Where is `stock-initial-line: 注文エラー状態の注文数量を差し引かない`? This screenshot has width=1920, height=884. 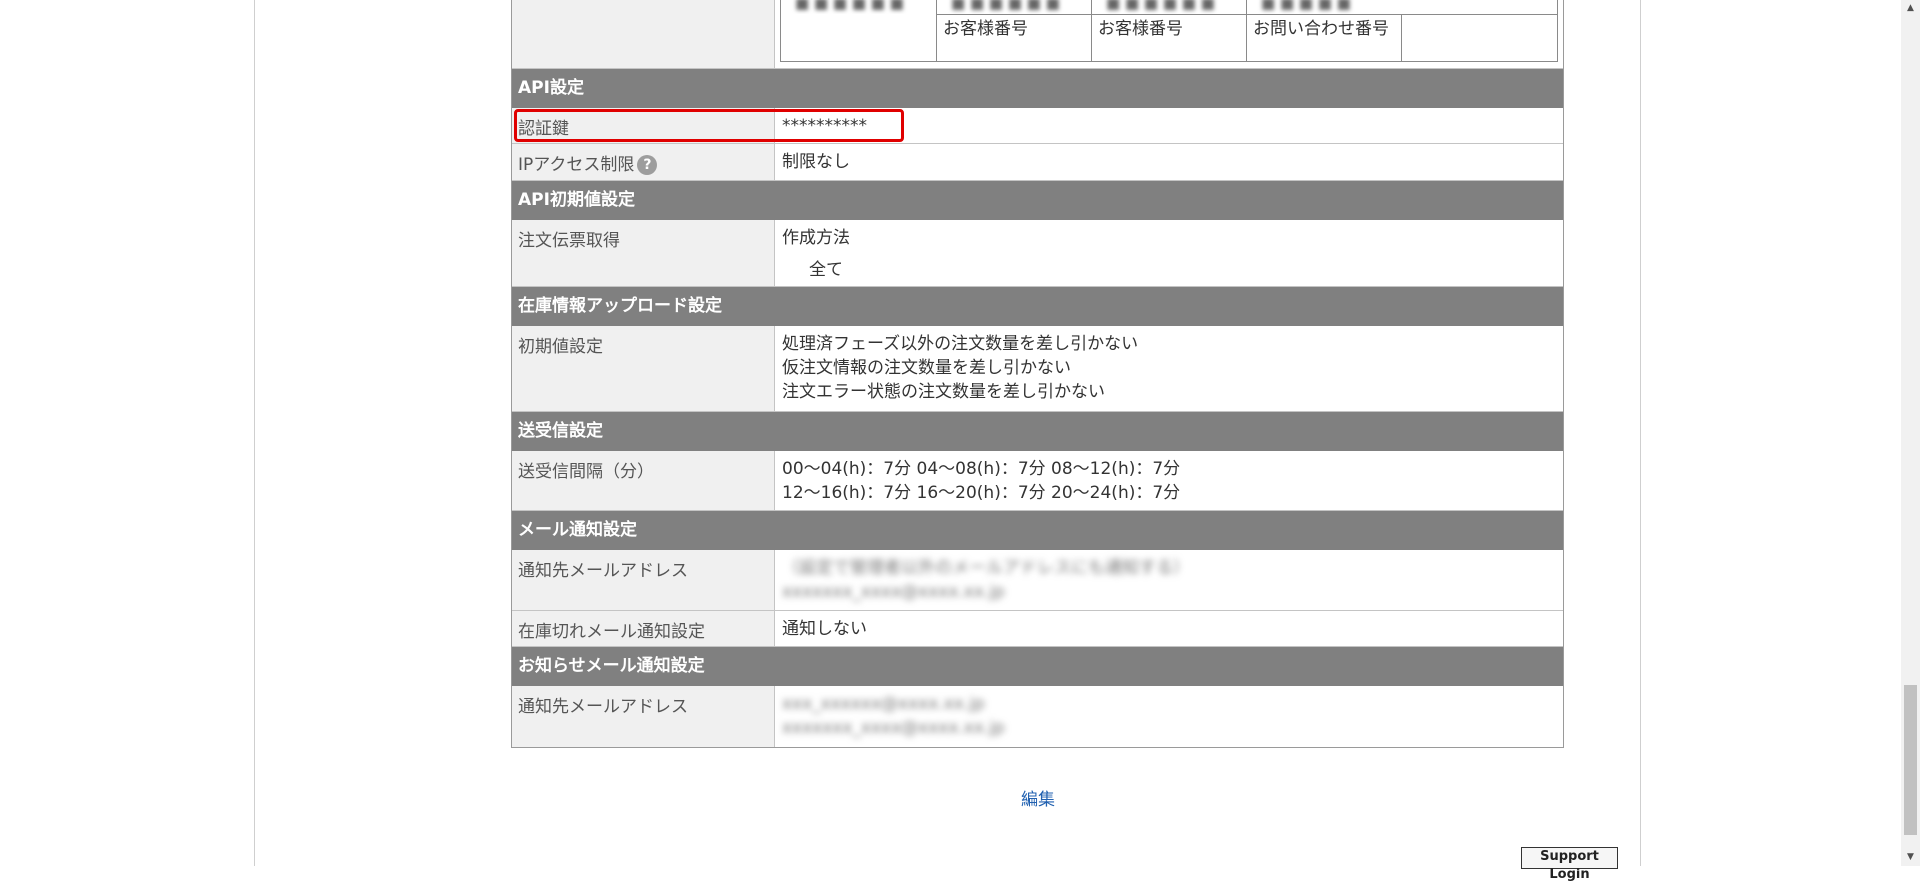
stock-initial-line: 注文エラー状態の注文数量を差し引かない is located at coordinates (943, 392).